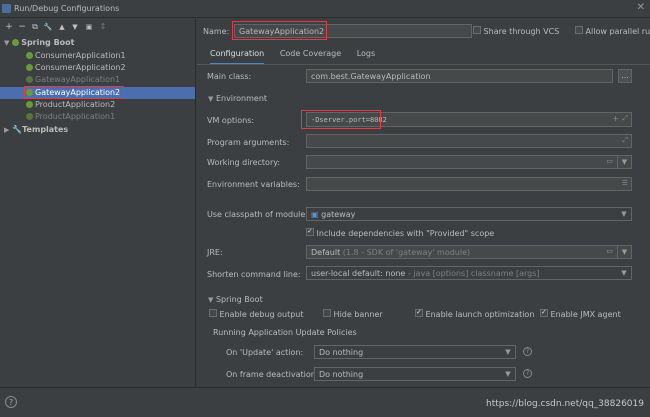 This screenshot has height=417, width=650. I want to click on shorten-label: Shorten command line:, so click(254, 274).